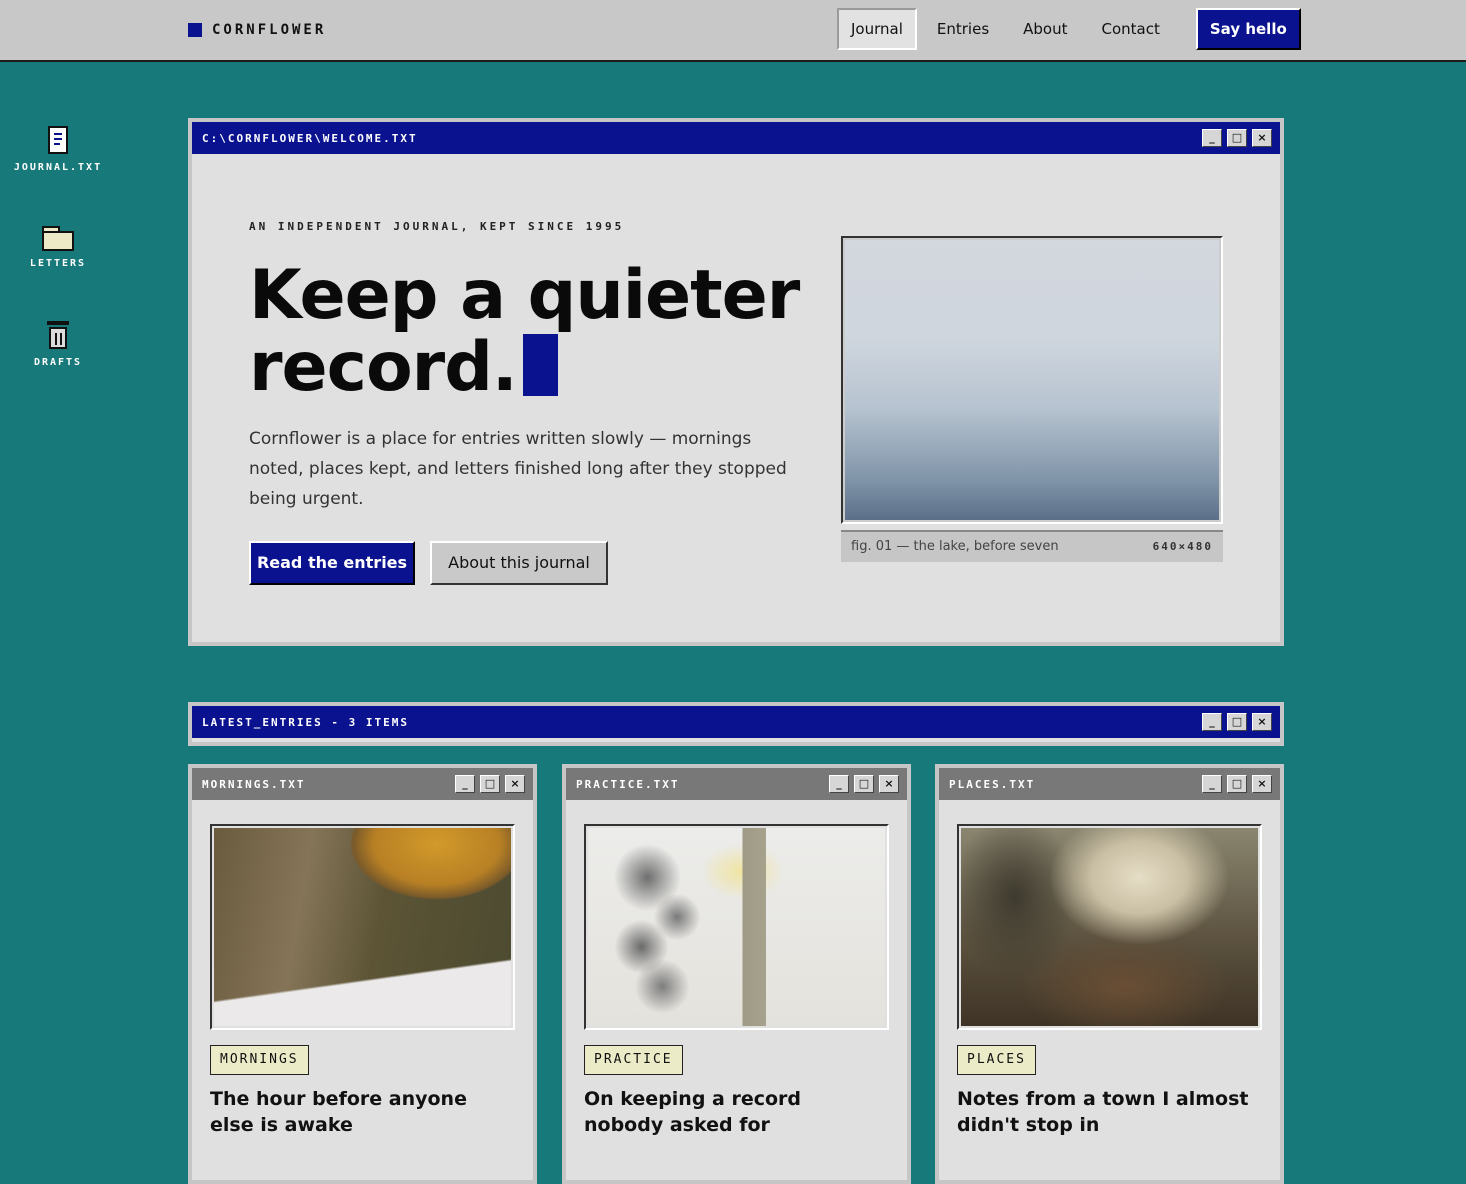  Describe the element at coordinates (955, 546) in the screenshot. I see `figure-caption: fig. 01 — the lake, before seven` at that location.